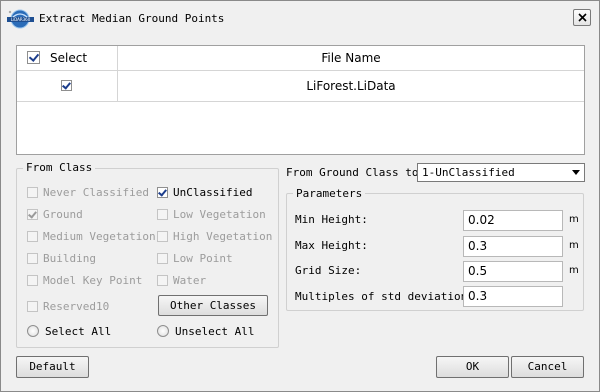  I want to click on class-medium-vegetation: Medium Vegetation, so click(91, 236).